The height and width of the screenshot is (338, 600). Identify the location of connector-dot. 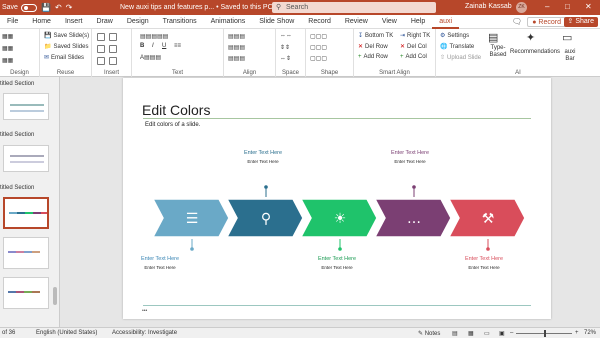
(488, 249).